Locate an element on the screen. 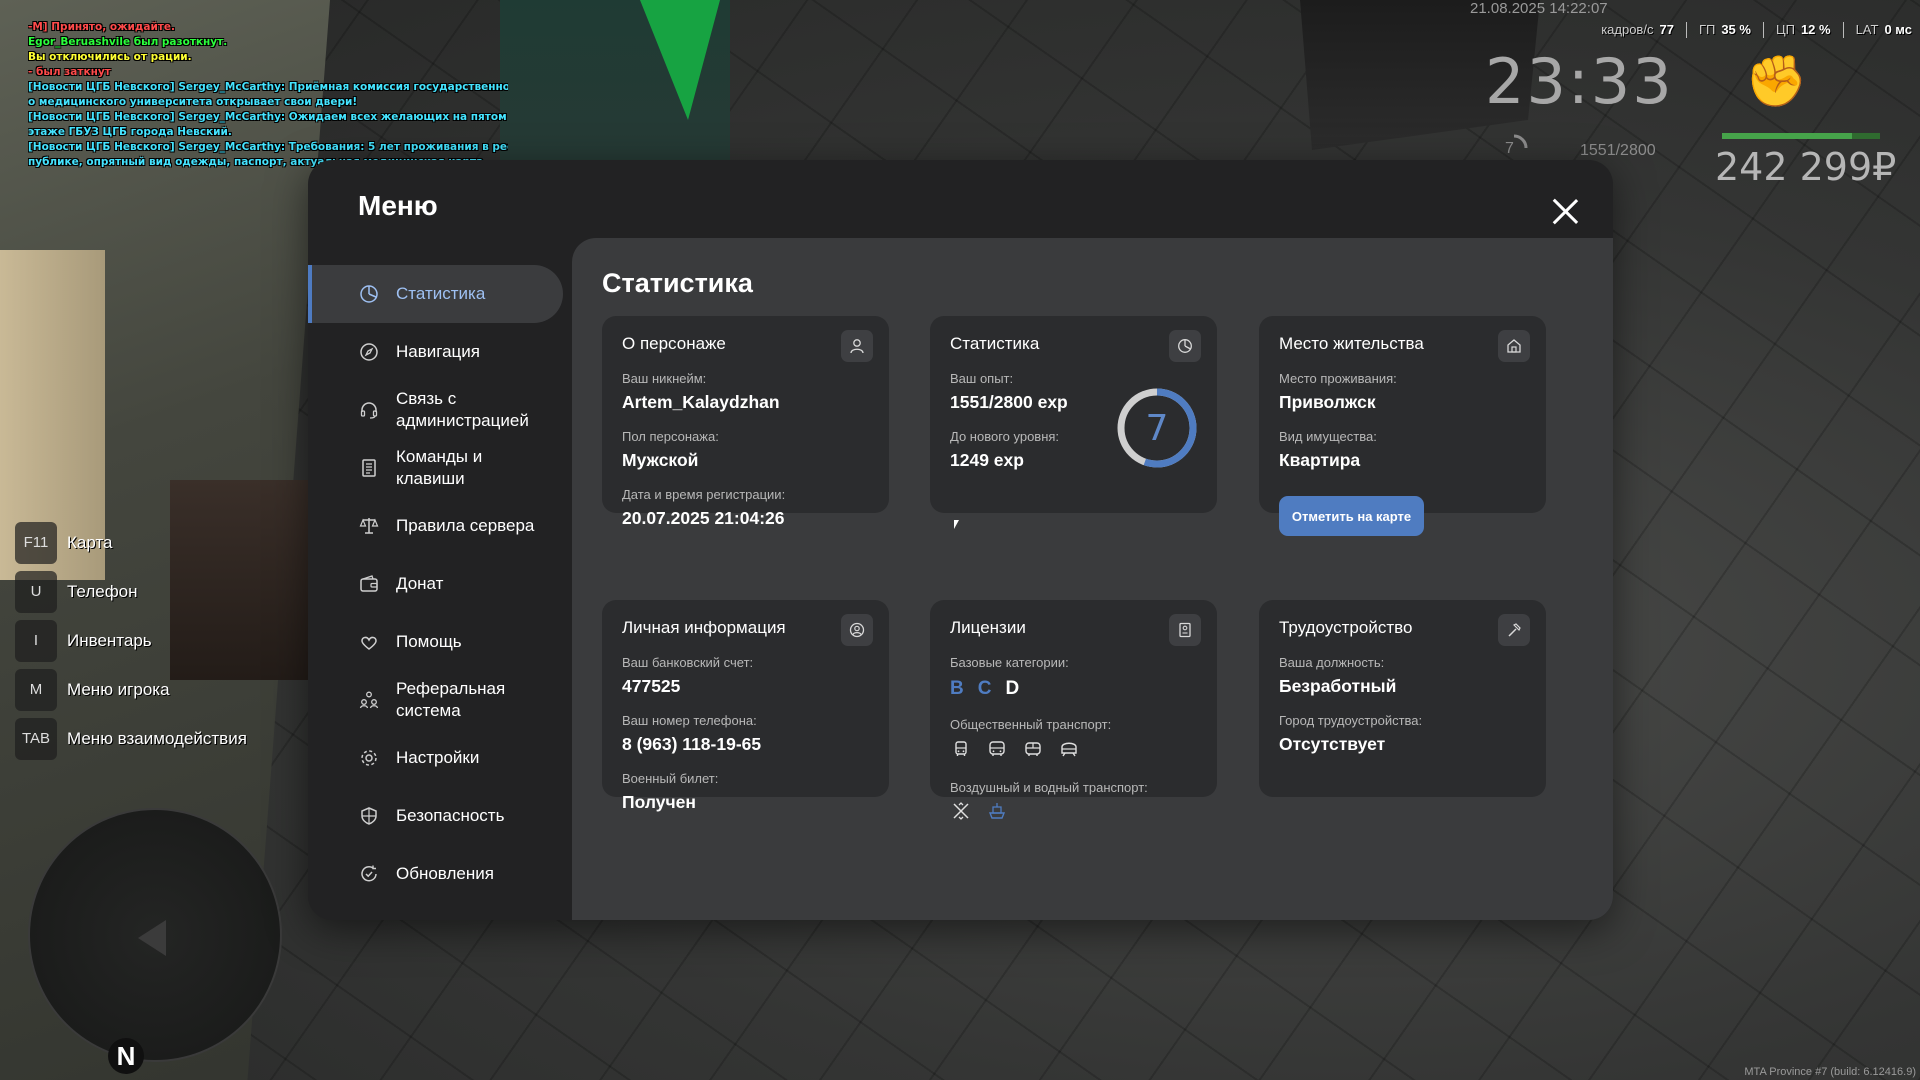  hud-date: 21.08.2025 14:22:07 is located at coordinates (1539, 8).